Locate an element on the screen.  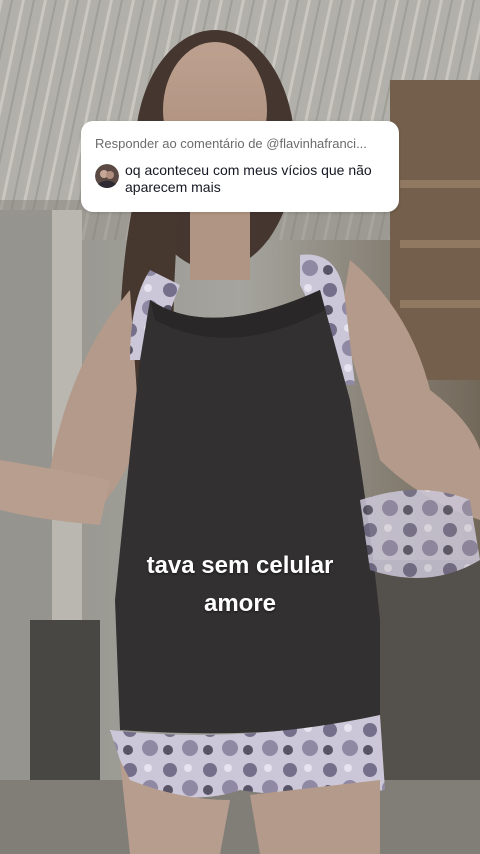
caption-line-1: tava sem celular is located at coordinates (240, 565).